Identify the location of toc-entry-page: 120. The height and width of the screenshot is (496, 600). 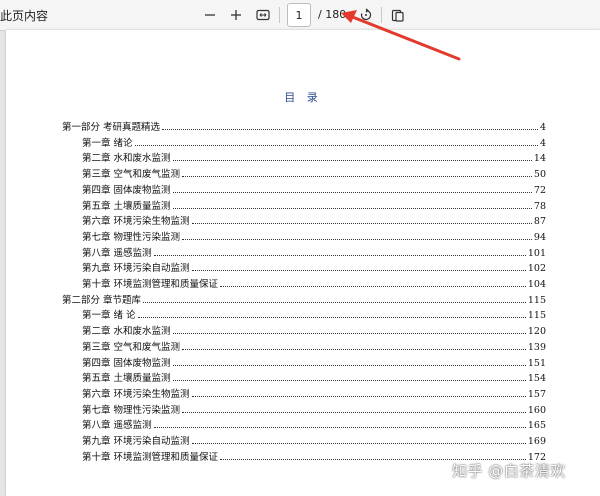
(536, 332).